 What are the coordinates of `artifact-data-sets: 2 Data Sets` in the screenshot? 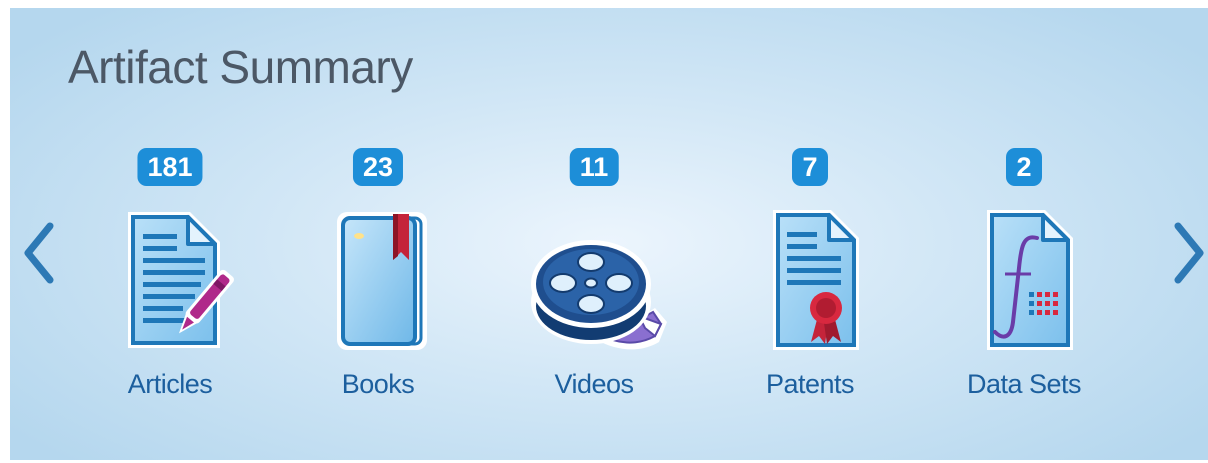 It's located at (1024, 278).